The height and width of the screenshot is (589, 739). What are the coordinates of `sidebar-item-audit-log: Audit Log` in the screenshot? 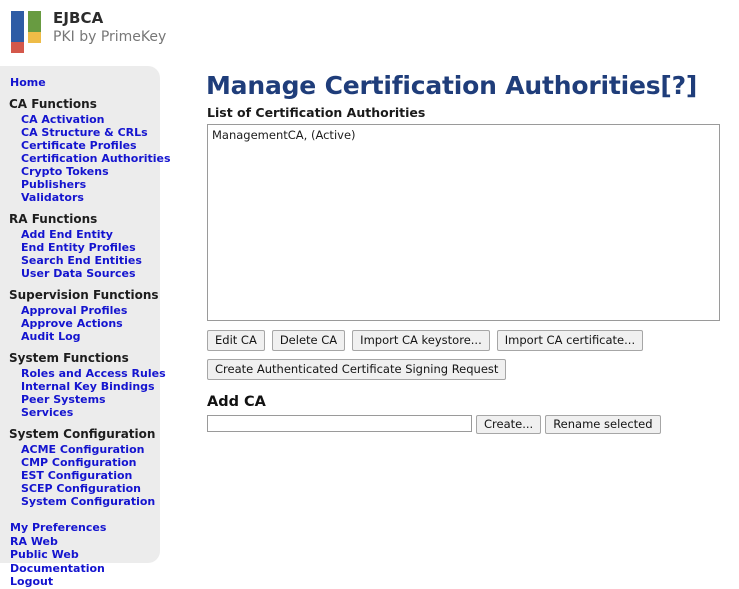 It's located at (90, 336).